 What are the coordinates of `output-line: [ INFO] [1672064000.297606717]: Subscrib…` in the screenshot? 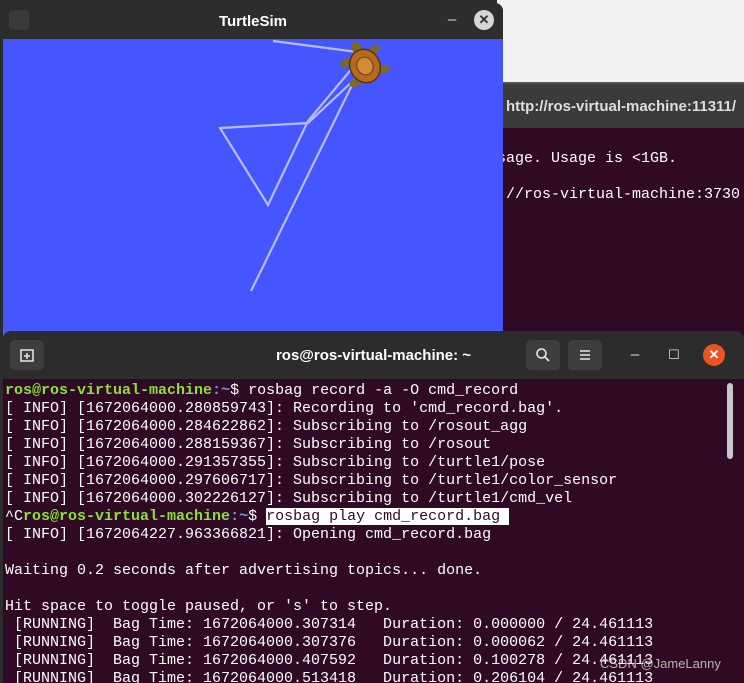 It's located at (311, 480).